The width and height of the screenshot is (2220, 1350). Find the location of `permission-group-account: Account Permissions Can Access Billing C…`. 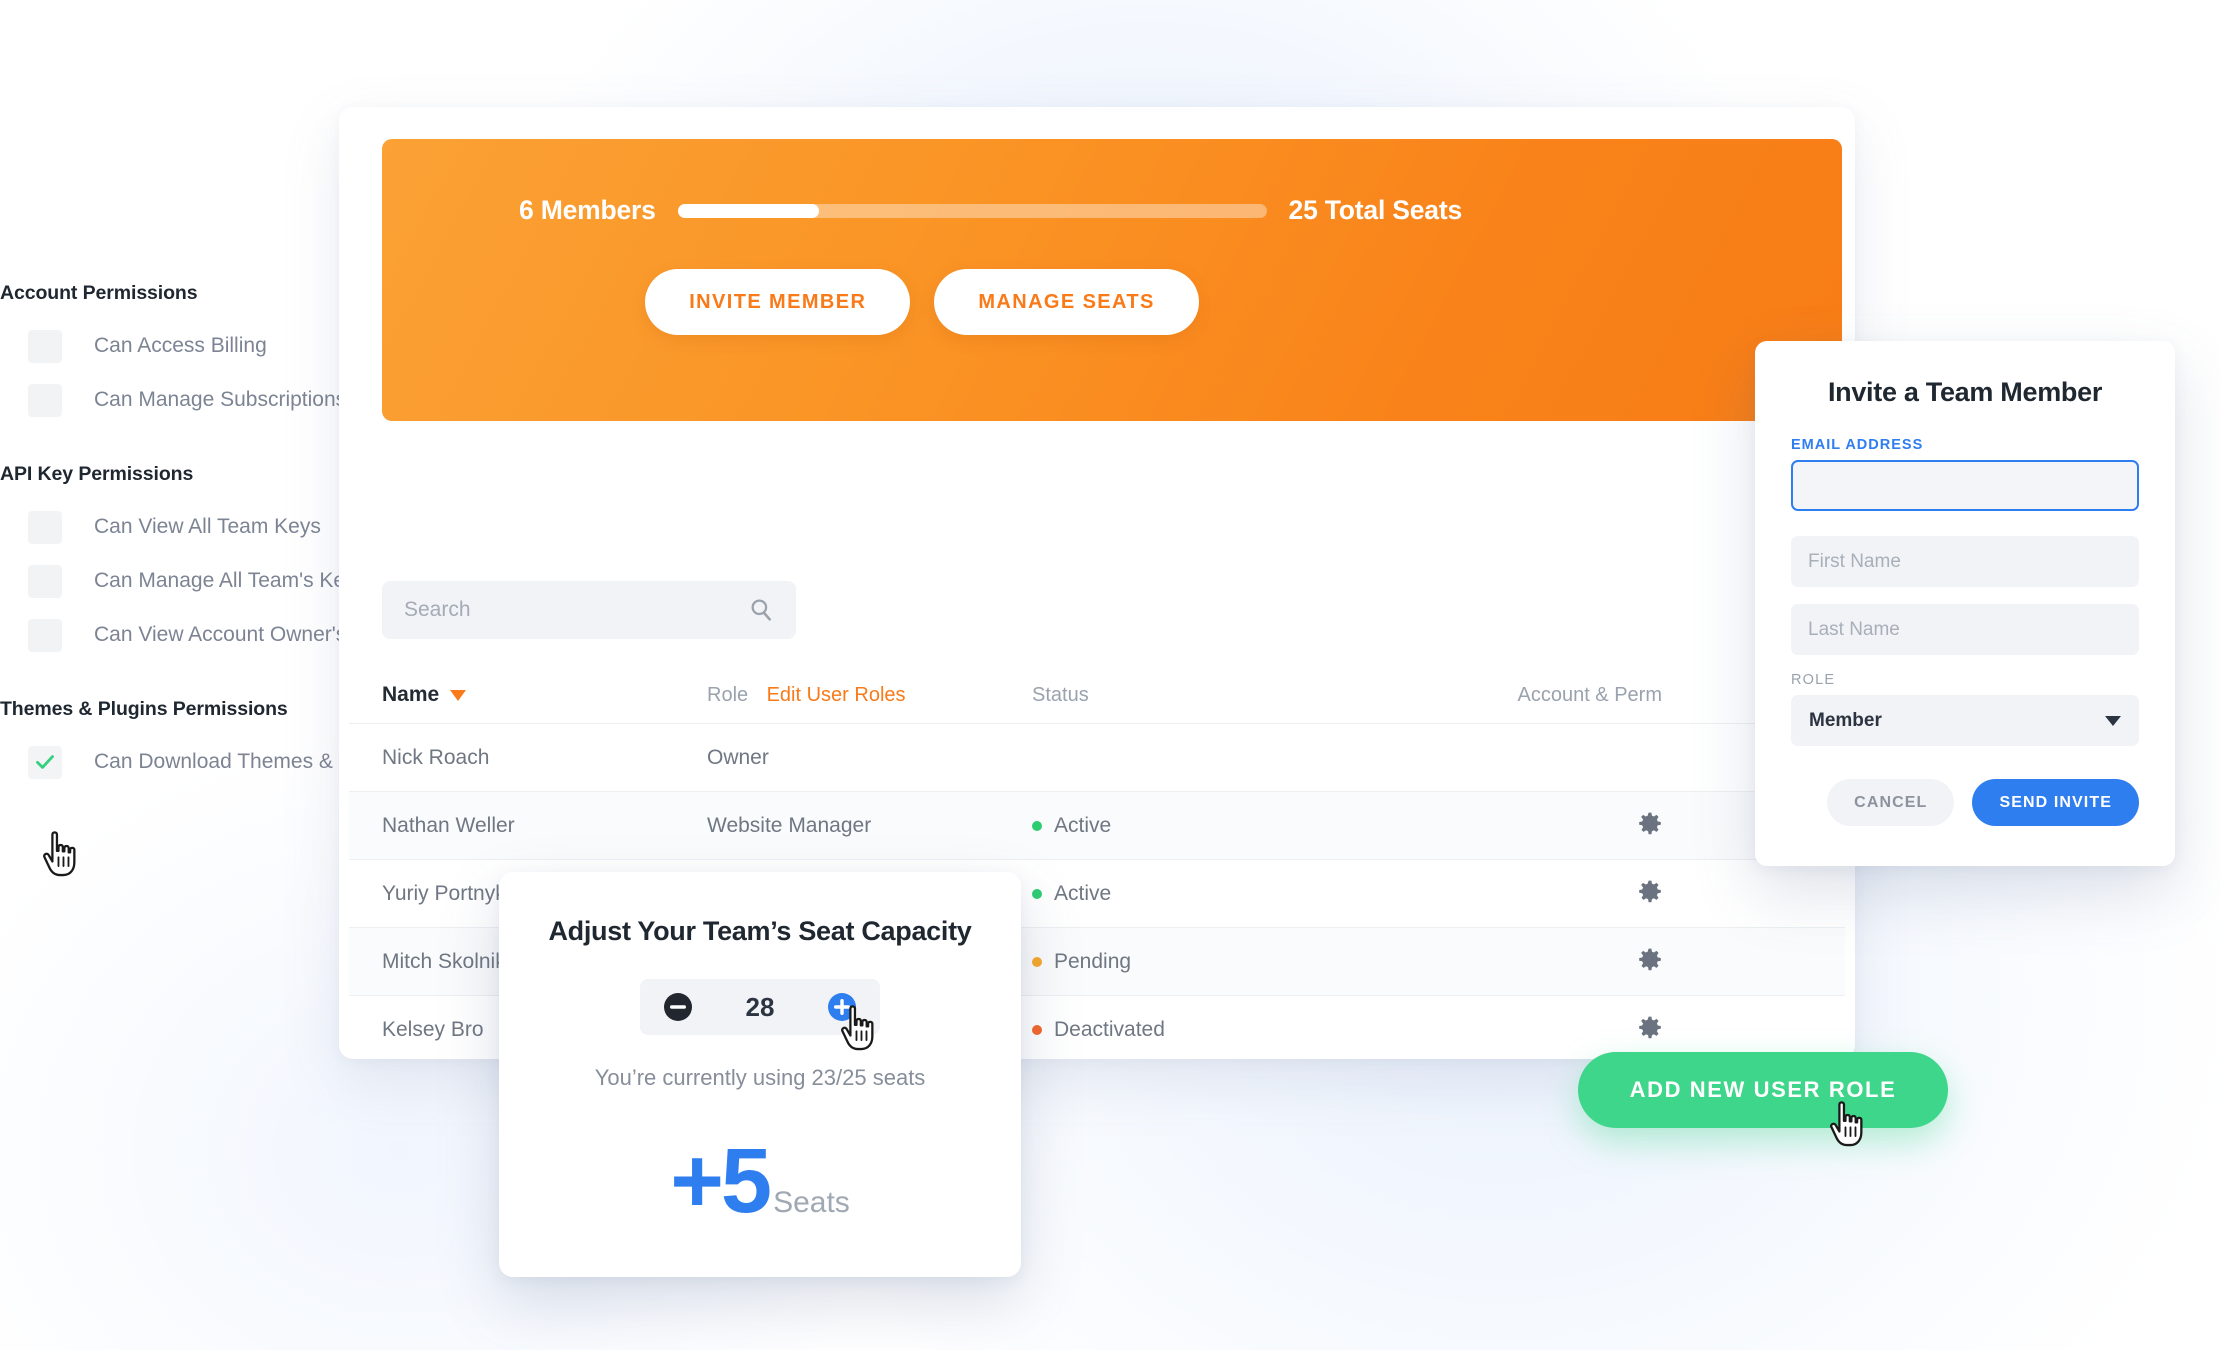

permission-group-account: Account Permissions Can Access Billing C… is located at coordinates (173, 354).